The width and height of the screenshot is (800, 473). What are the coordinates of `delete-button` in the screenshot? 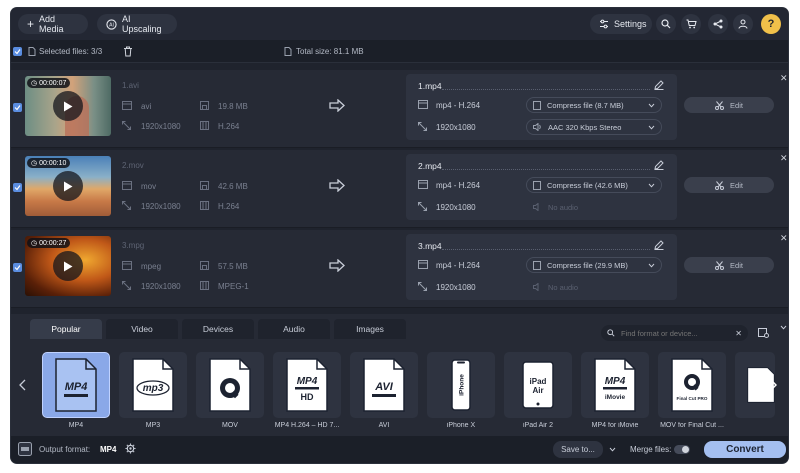 It's located at (128, 51).